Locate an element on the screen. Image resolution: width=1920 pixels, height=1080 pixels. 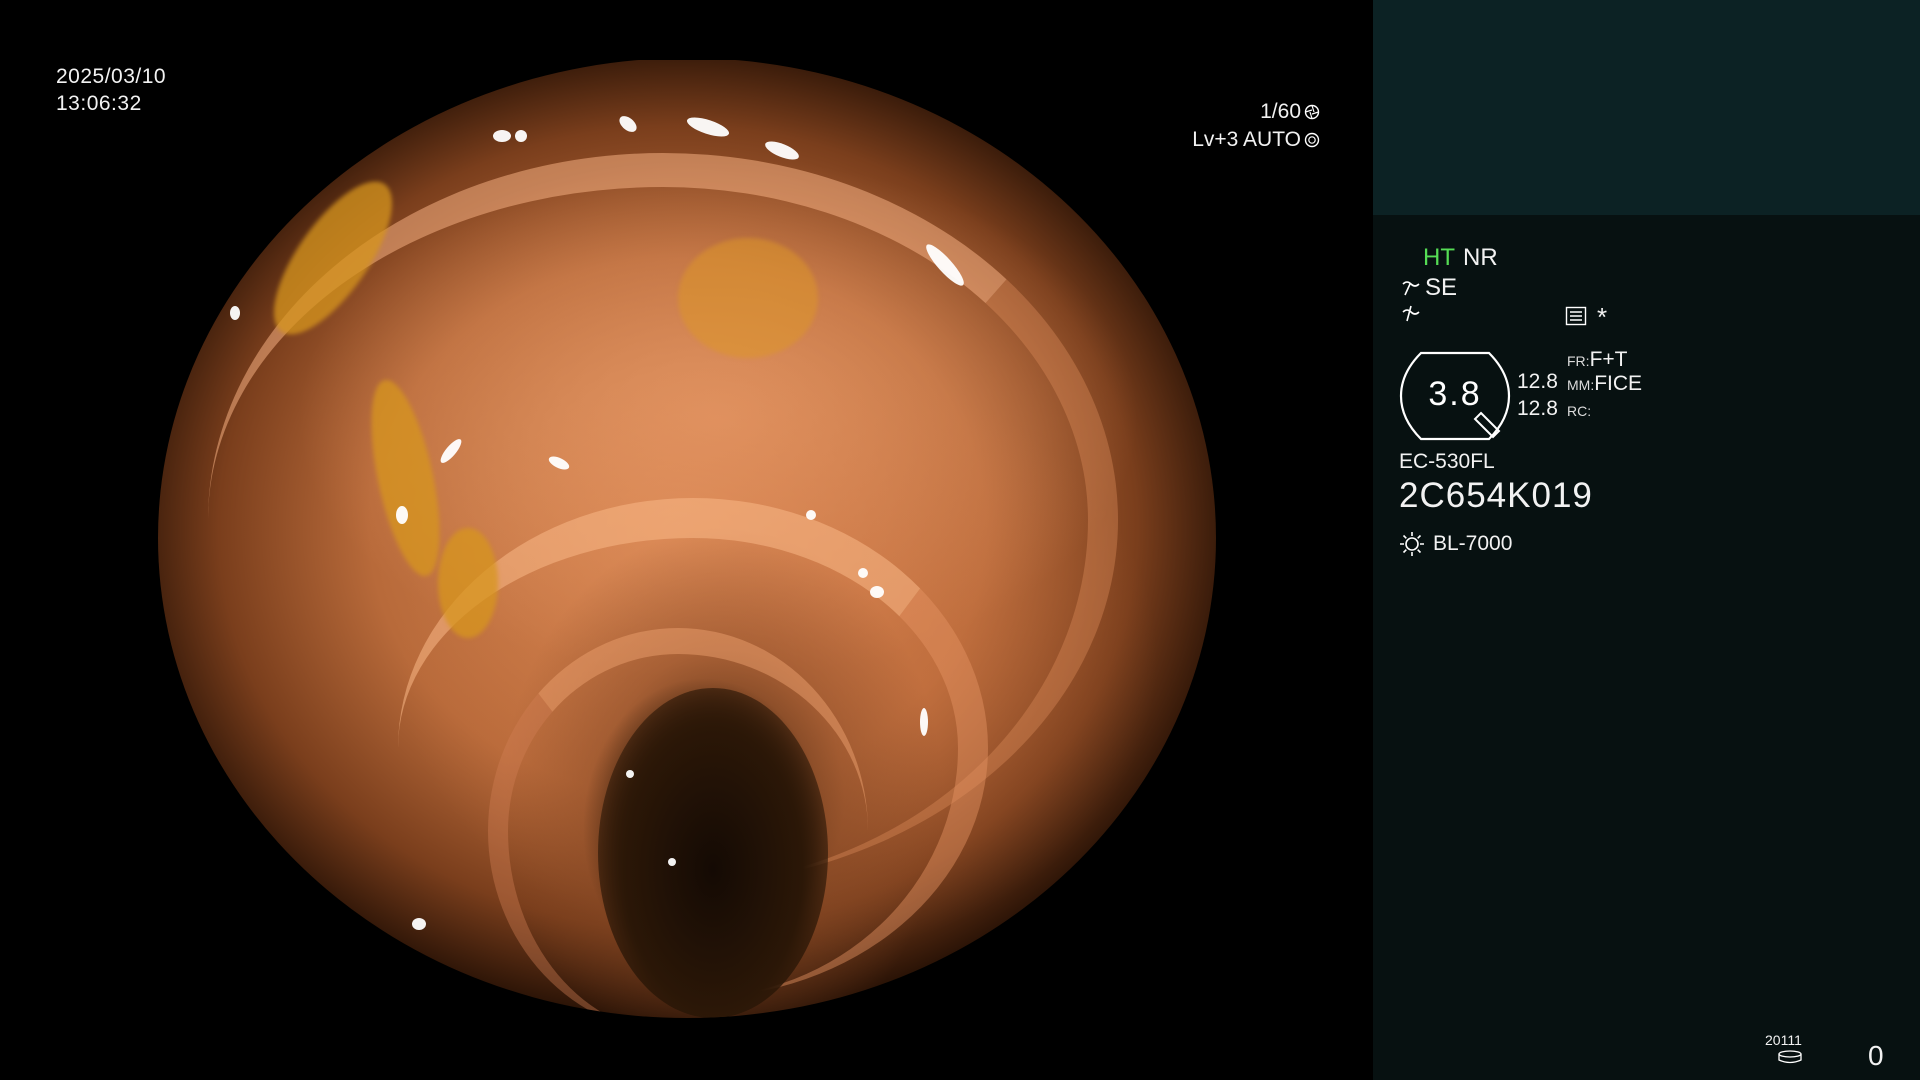
exposure-overlay: 1/60 Lv+3 AUTO is located at coordinates (1256, 126).